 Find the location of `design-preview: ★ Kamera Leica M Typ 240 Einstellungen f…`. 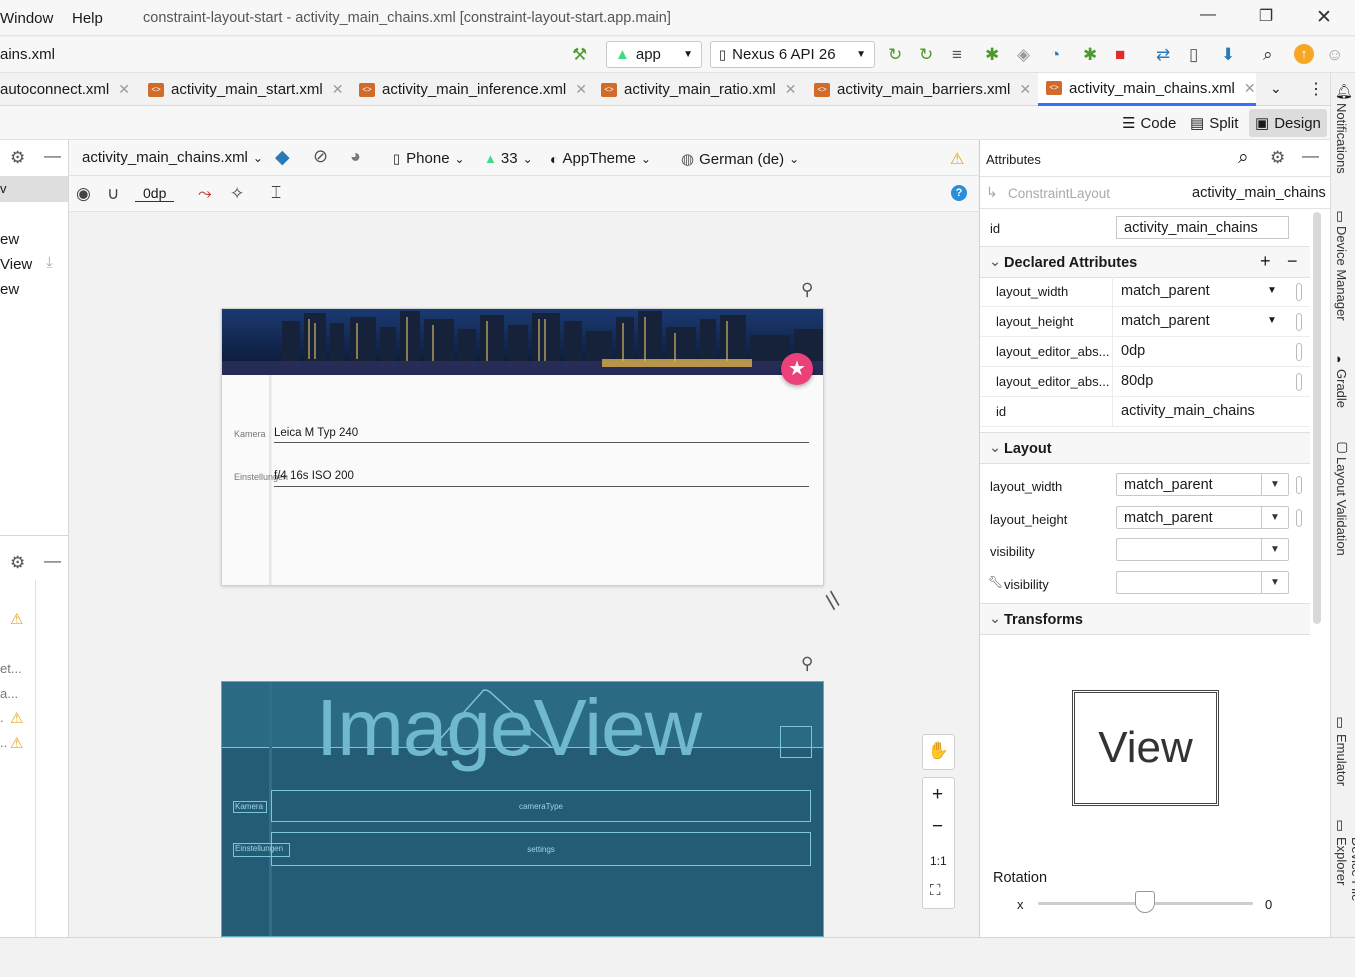

design-preview: ★ Kamera Leica M Typ 240 Einstellungen f… is located at coordinates (522, 447).